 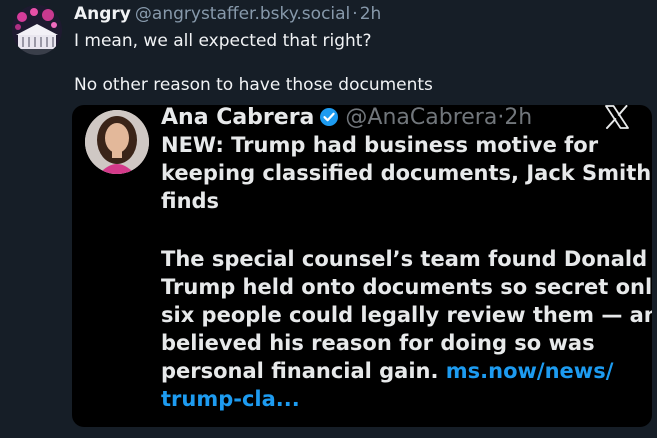 I want to click on post-header: Angry @angrystaffer.bsky.social · 2h, so click(x=227, y=14).